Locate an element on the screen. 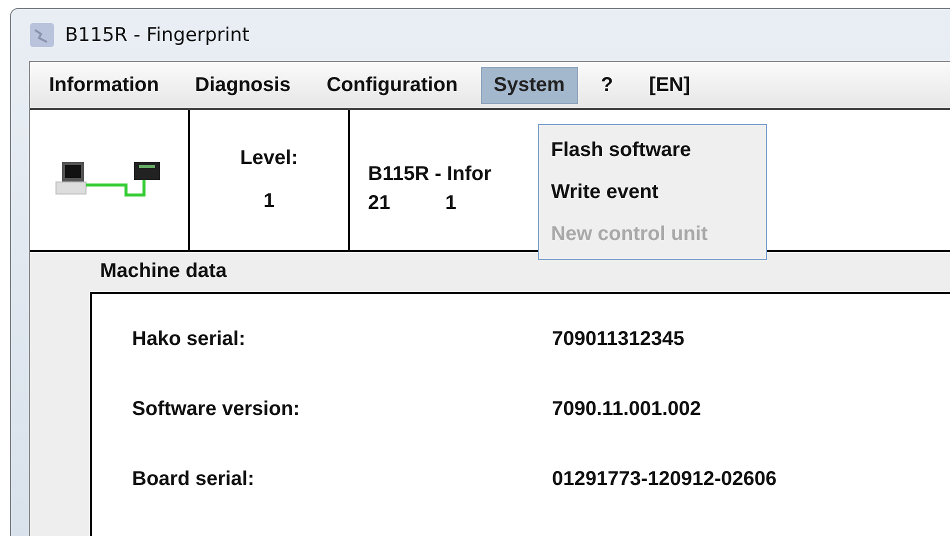 Image resolution: width=950 pixels, height=536 pixels. section-title: Machine data is located at coordinates (163, 271).